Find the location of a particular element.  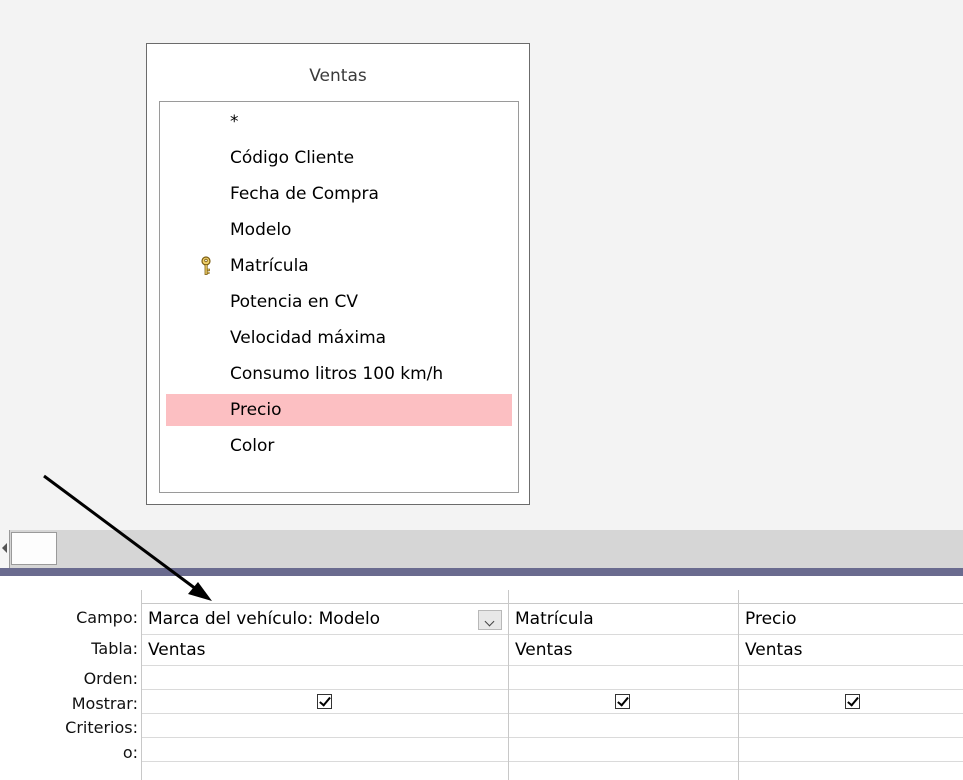

field-item-velocidad-maxima: Velocidad máxima is located at coordinates (339, 338).